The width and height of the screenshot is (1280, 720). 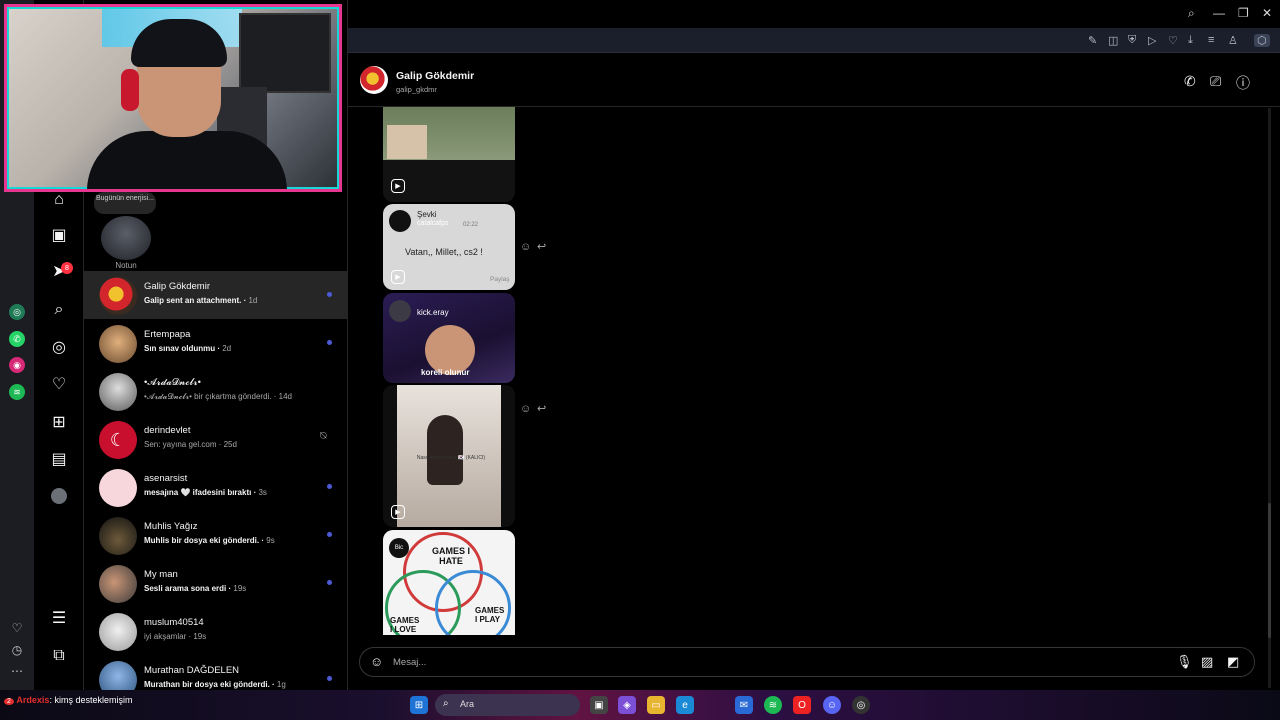 What do you see at coordinates (216, 343) in the screenshot?
I see `conversation-item: Ertempapa Sın sınav oldunmu · 2d` at bounding box center [216, 343].